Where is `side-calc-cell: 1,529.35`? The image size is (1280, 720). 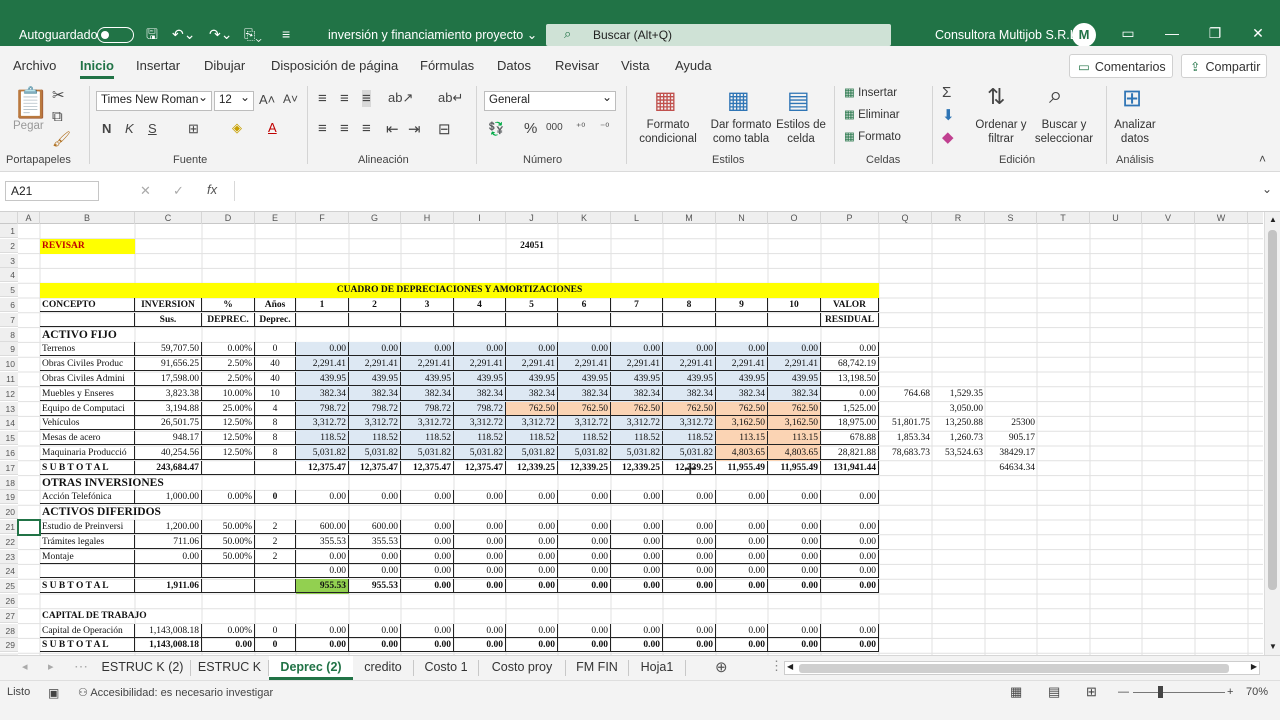 side-calc-cell: 1,529.35 is located at coordinates (958, 394).